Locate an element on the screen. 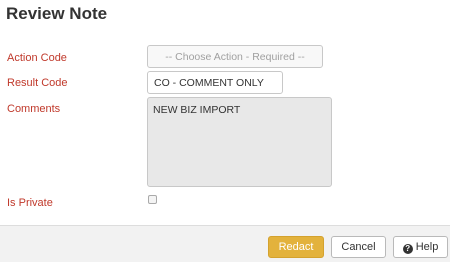 The image size is (450, 262). comments-label: Comments is located at coordinates (34, 109).